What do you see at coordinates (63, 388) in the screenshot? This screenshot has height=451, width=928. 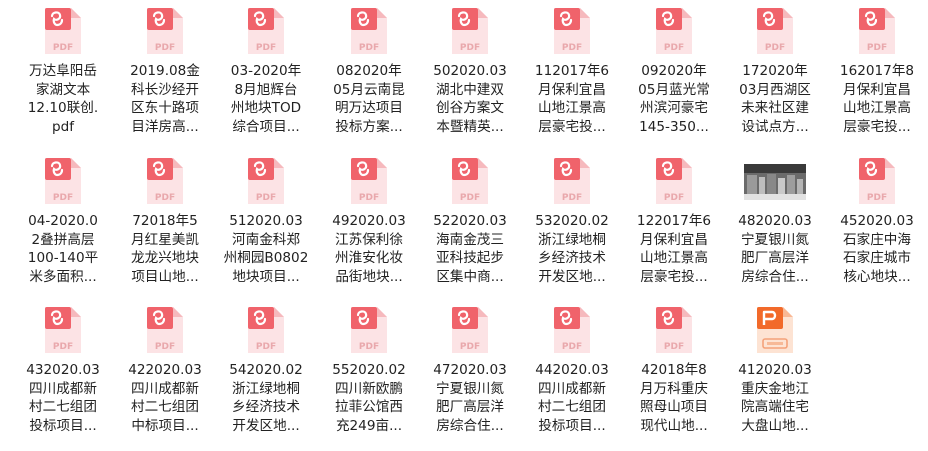 I see `file-name-line: 四川成都新` at bounding box center [63, 388].